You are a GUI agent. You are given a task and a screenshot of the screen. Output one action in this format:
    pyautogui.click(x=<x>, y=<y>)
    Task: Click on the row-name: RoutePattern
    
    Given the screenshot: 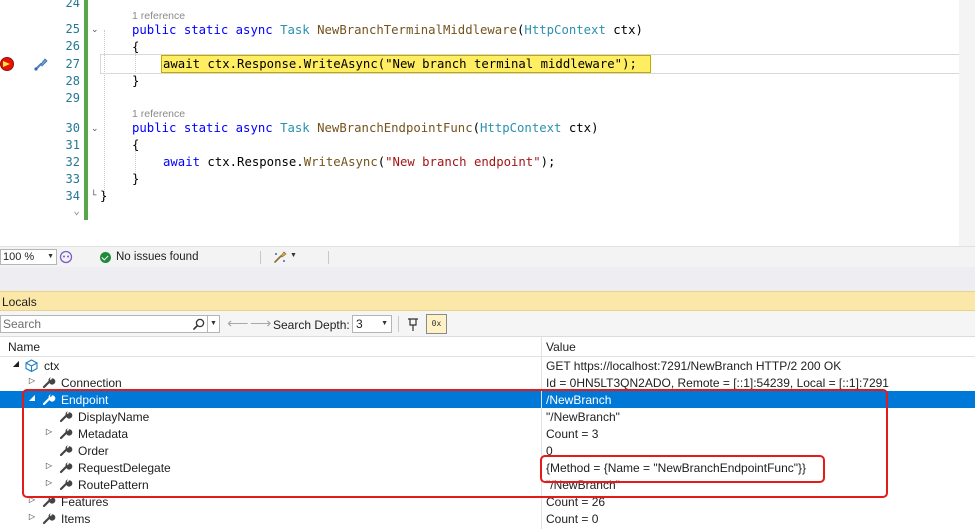 What is the action you would take?
    pyautogui.click(x=113, y=485)
    